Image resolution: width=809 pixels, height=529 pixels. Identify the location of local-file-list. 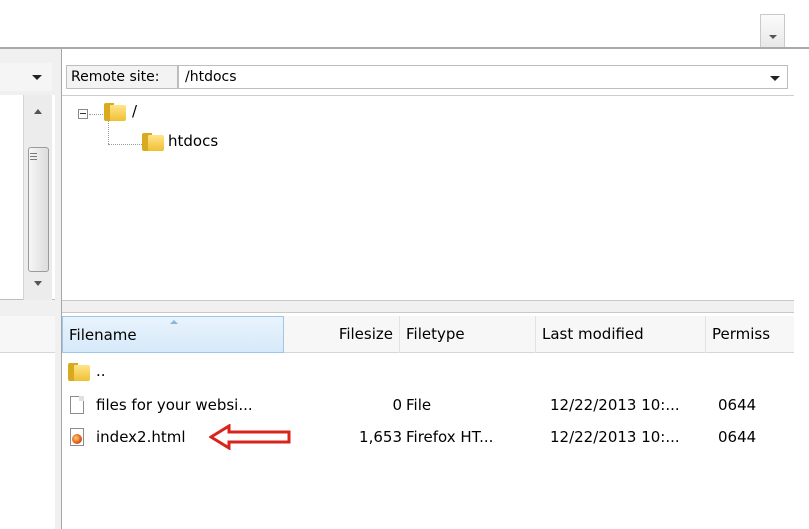
(27, 441).